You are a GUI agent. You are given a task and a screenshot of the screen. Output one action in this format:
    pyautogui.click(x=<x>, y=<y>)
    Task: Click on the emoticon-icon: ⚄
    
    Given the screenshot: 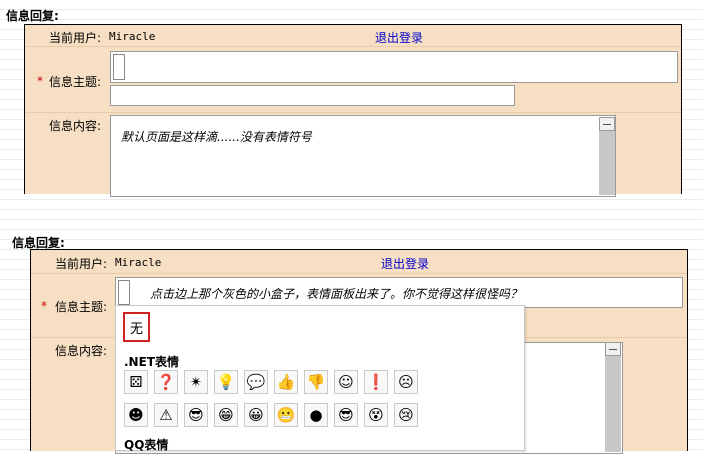 What is the action you would take?
    pyautogui.click(x=136, y=382)
    